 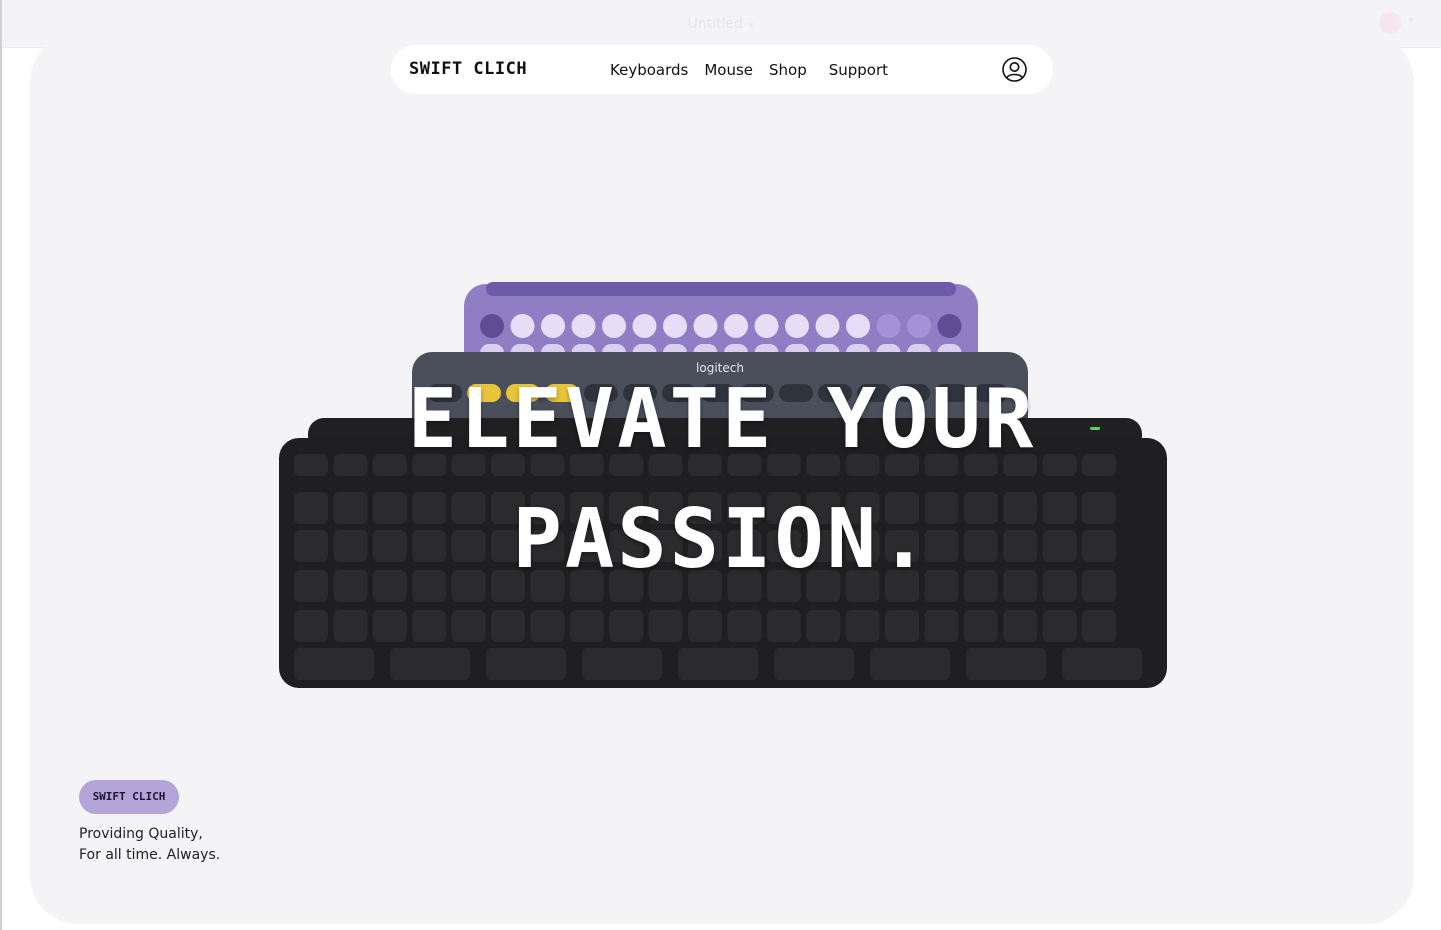 I want to click on tagline-line-2: For all time. Always., so click(x=150, y=855).